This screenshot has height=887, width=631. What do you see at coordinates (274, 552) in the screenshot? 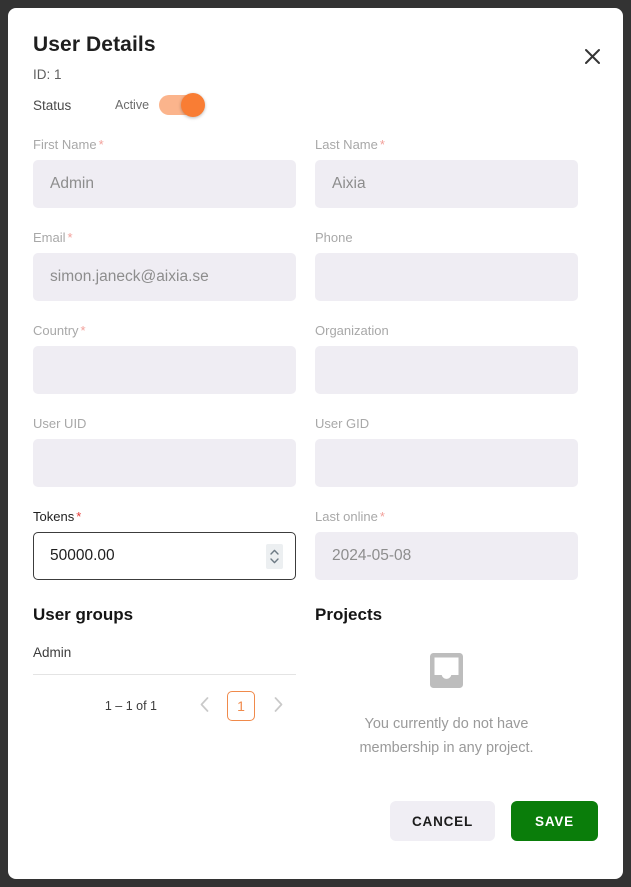
I see `chevron-up-icon` at bounding box center [274, 552].